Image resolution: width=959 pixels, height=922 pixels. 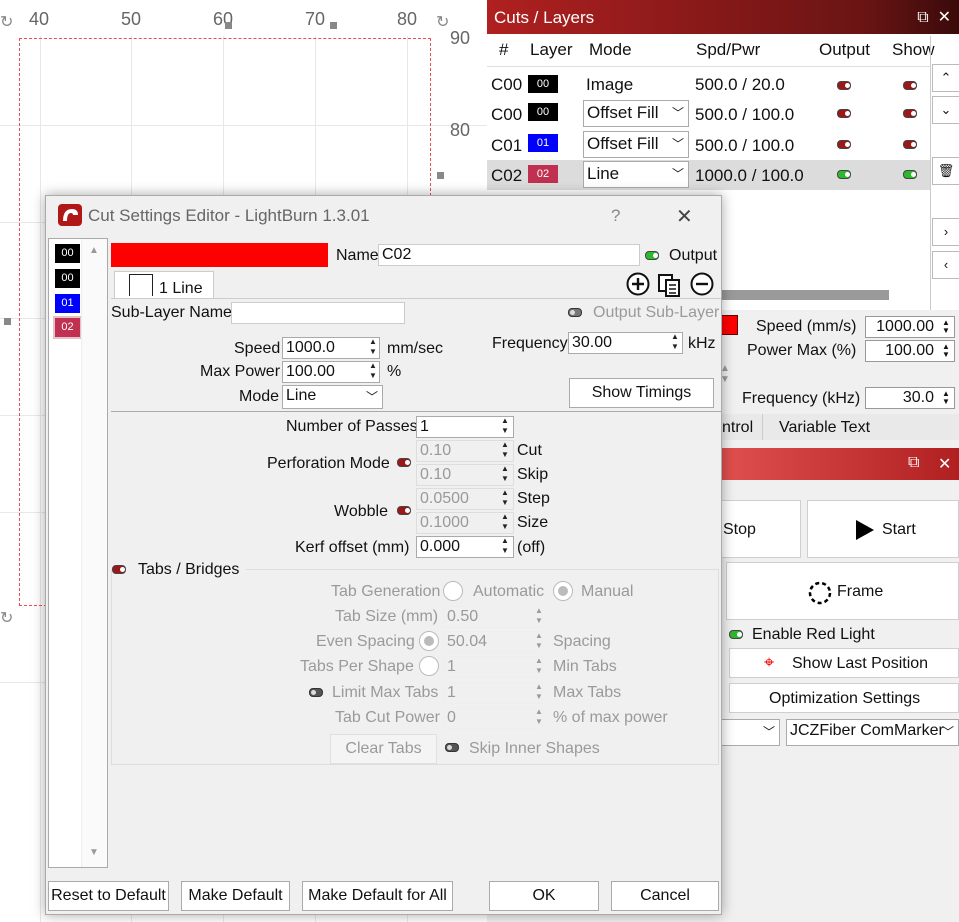 I want to click on move-down-button: ⌄, so click(x=945, y=110).